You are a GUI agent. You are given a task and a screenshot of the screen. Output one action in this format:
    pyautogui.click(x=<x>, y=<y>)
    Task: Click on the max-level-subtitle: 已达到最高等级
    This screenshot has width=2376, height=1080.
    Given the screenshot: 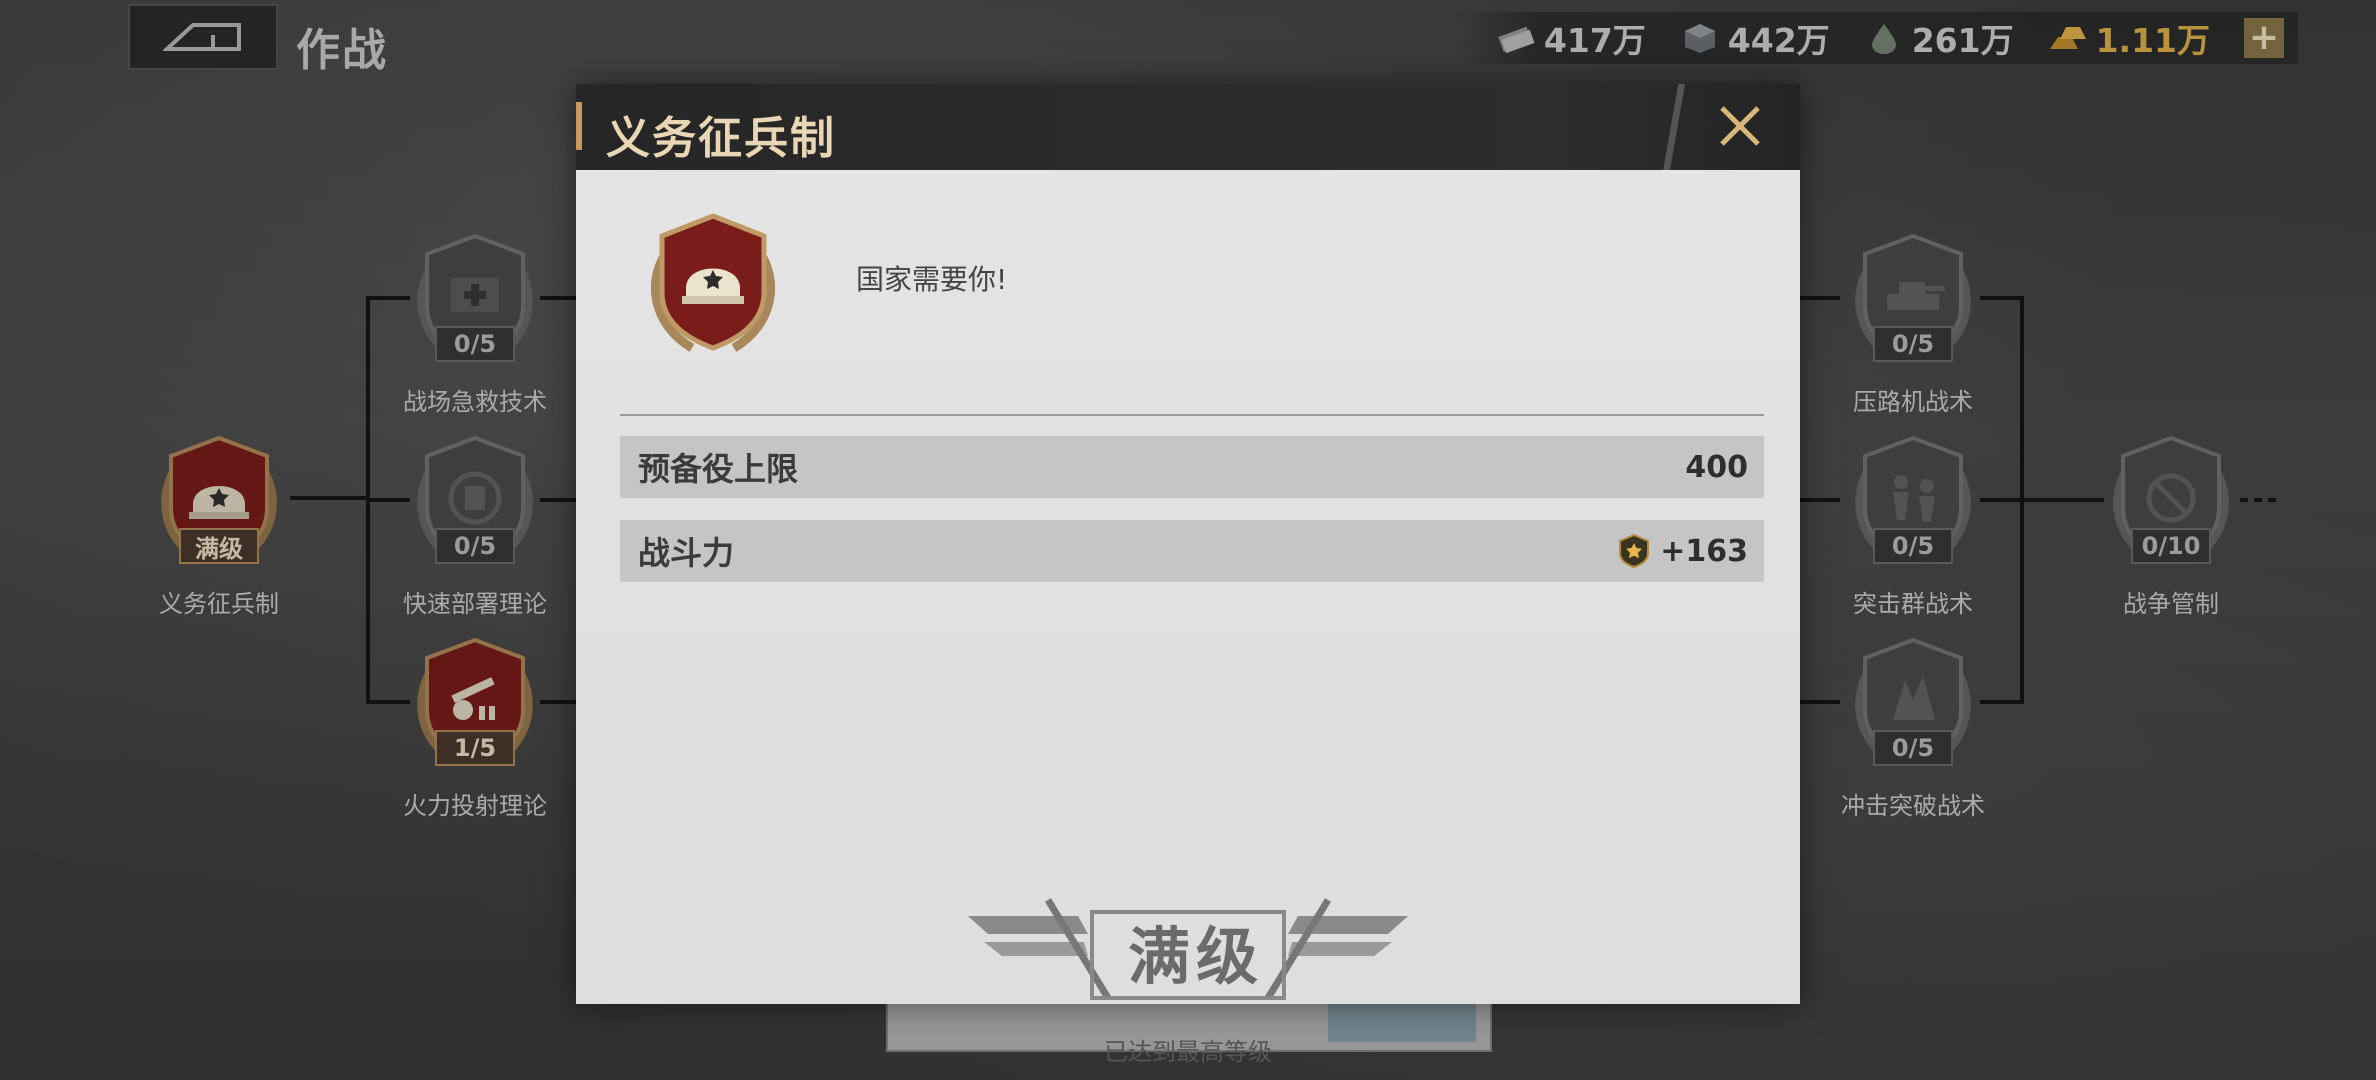 What is the action you would take?
    pyautogui.click(x=1188, y=1052)
    